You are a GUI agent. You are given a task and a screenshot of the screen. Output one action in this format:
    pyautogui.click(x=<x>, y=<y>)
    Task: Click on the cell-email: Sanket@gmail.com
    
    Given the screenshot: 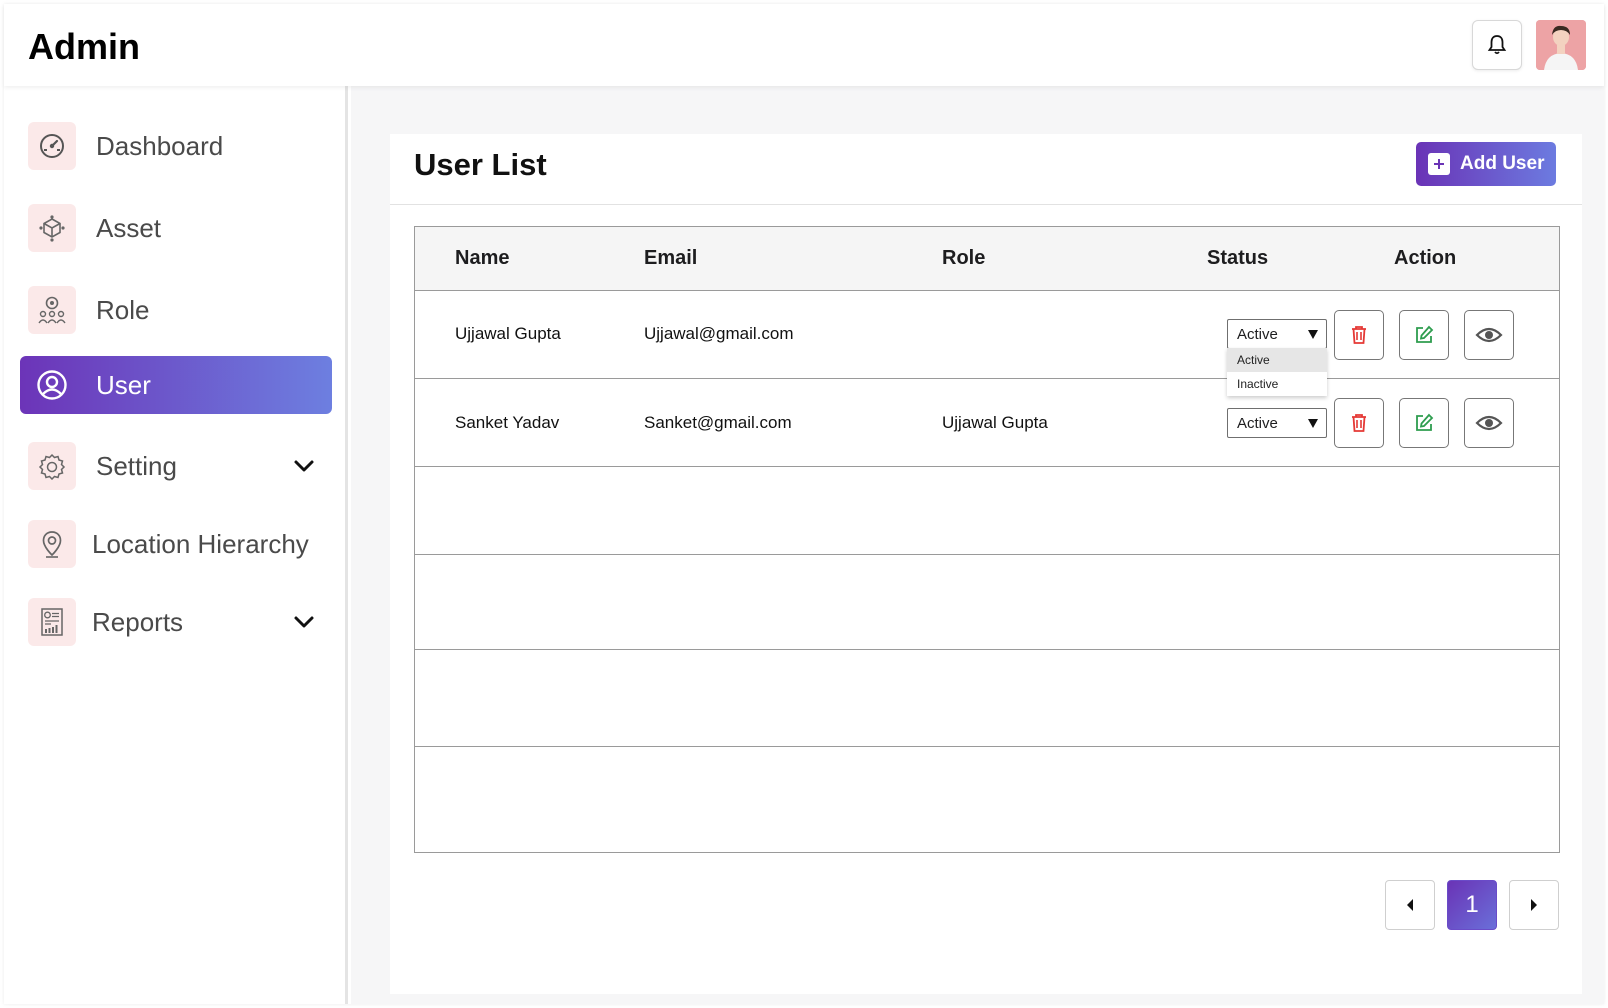 What is the action you would take?
    pyautogui.click(x=718, y=422)
    